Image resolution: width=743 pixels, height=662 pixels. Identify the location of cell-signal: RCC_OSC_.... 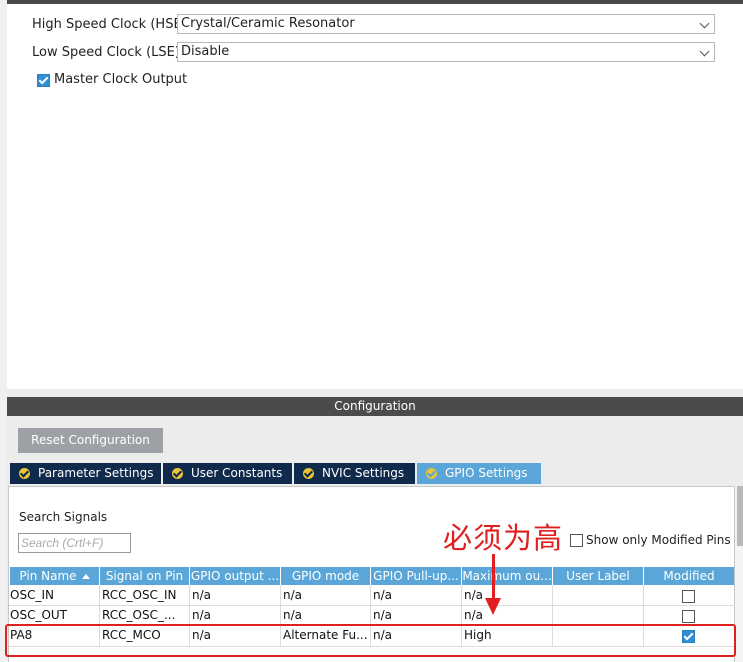
(139, 615).